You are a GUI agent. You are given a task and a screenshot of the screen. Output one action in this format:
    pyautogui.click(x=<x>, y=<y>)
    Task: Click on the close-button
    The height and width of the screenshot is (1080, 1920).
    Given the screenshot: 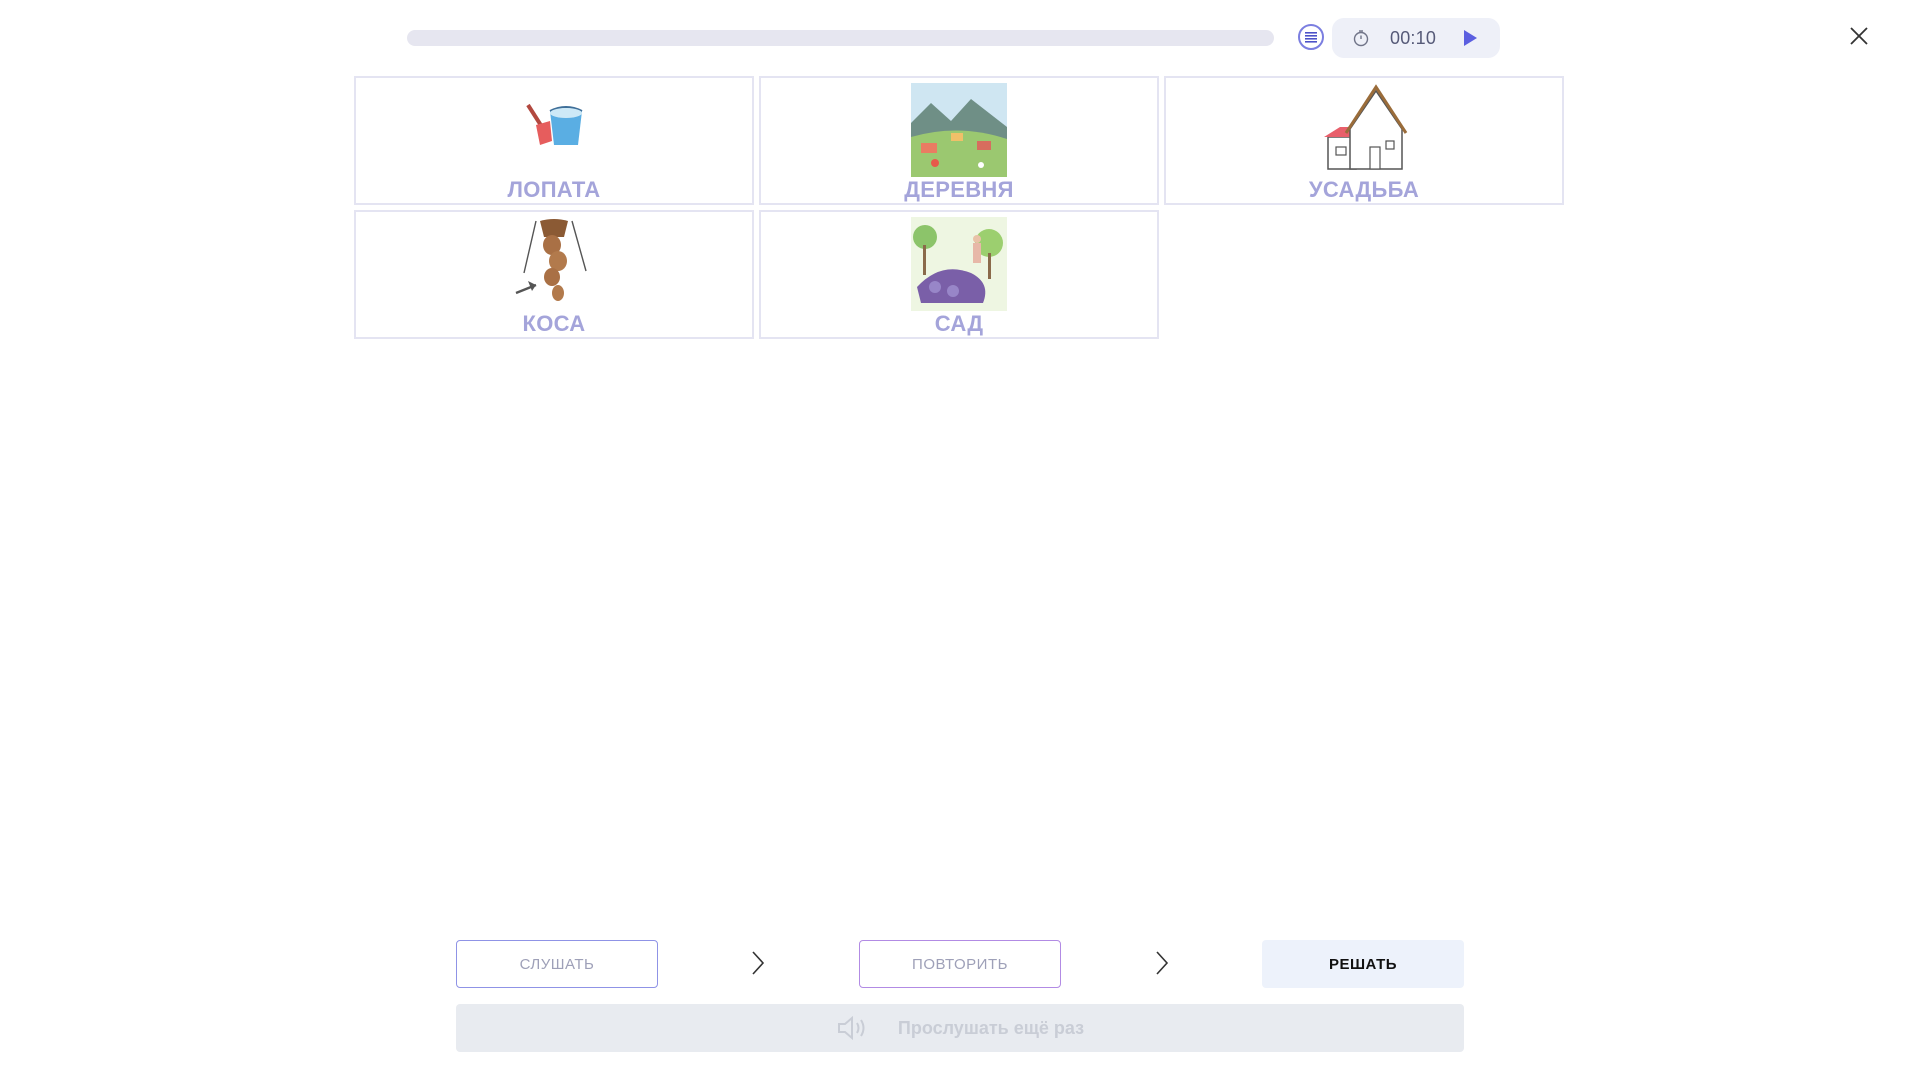 What is the action you would take?
    pyautogui.click(x=1859, y=36)
    